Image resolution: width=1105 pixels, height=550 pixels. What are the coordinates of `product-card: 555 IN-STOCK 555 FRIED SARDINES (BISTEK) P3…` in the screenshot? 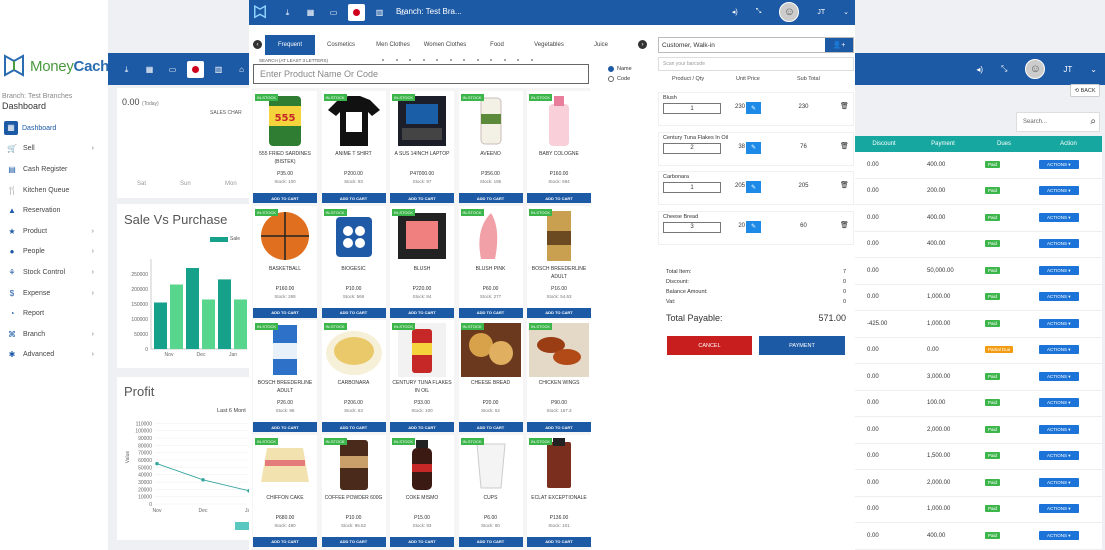 It's located at (285, 147).